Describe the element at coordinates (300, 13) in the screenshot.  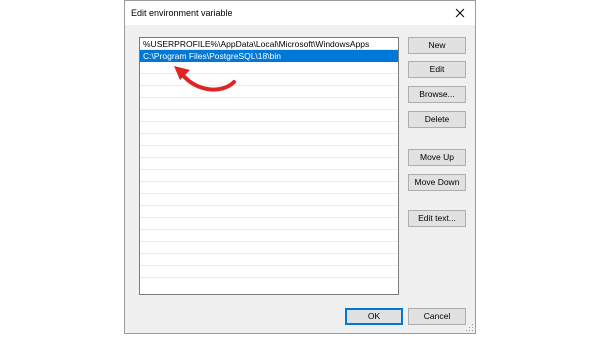
I see `title-bar: Edit environment variable` at that location.